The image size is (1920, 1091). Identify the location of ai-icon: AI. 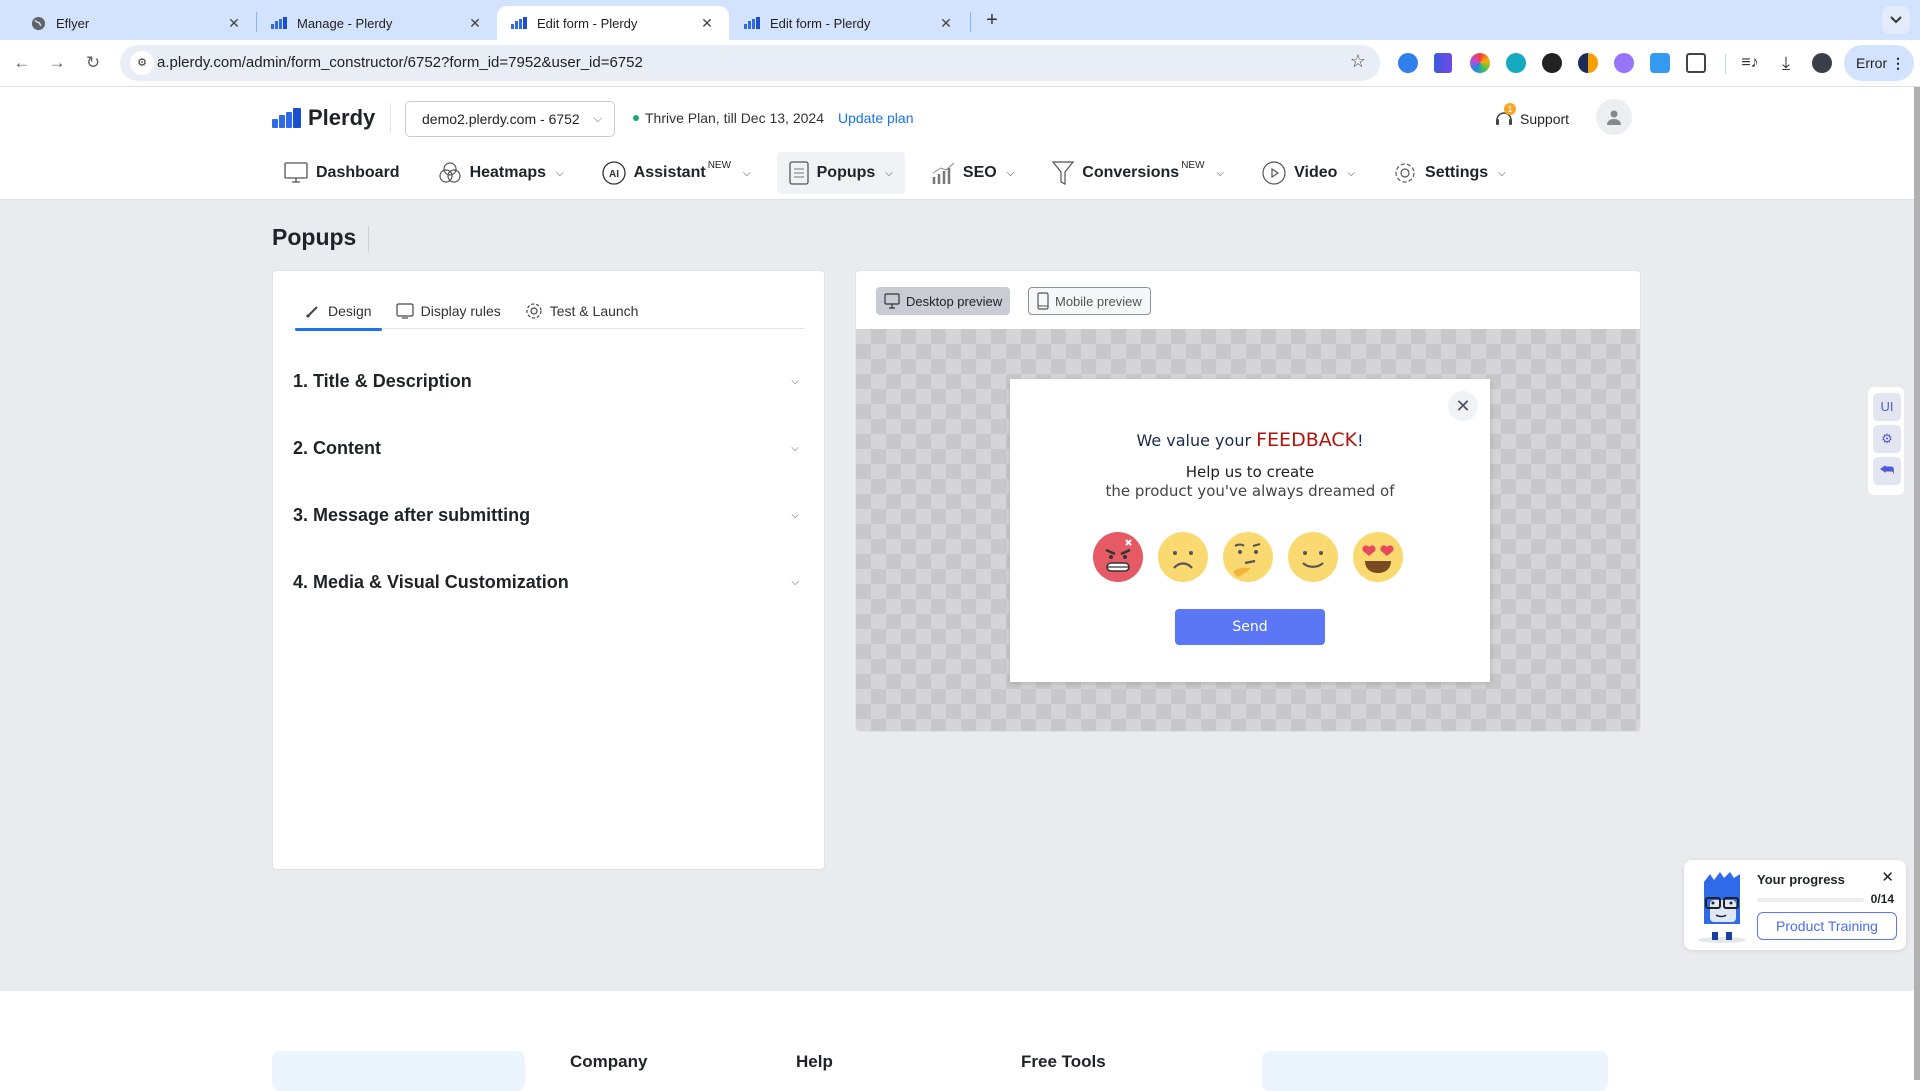
(614, 173).